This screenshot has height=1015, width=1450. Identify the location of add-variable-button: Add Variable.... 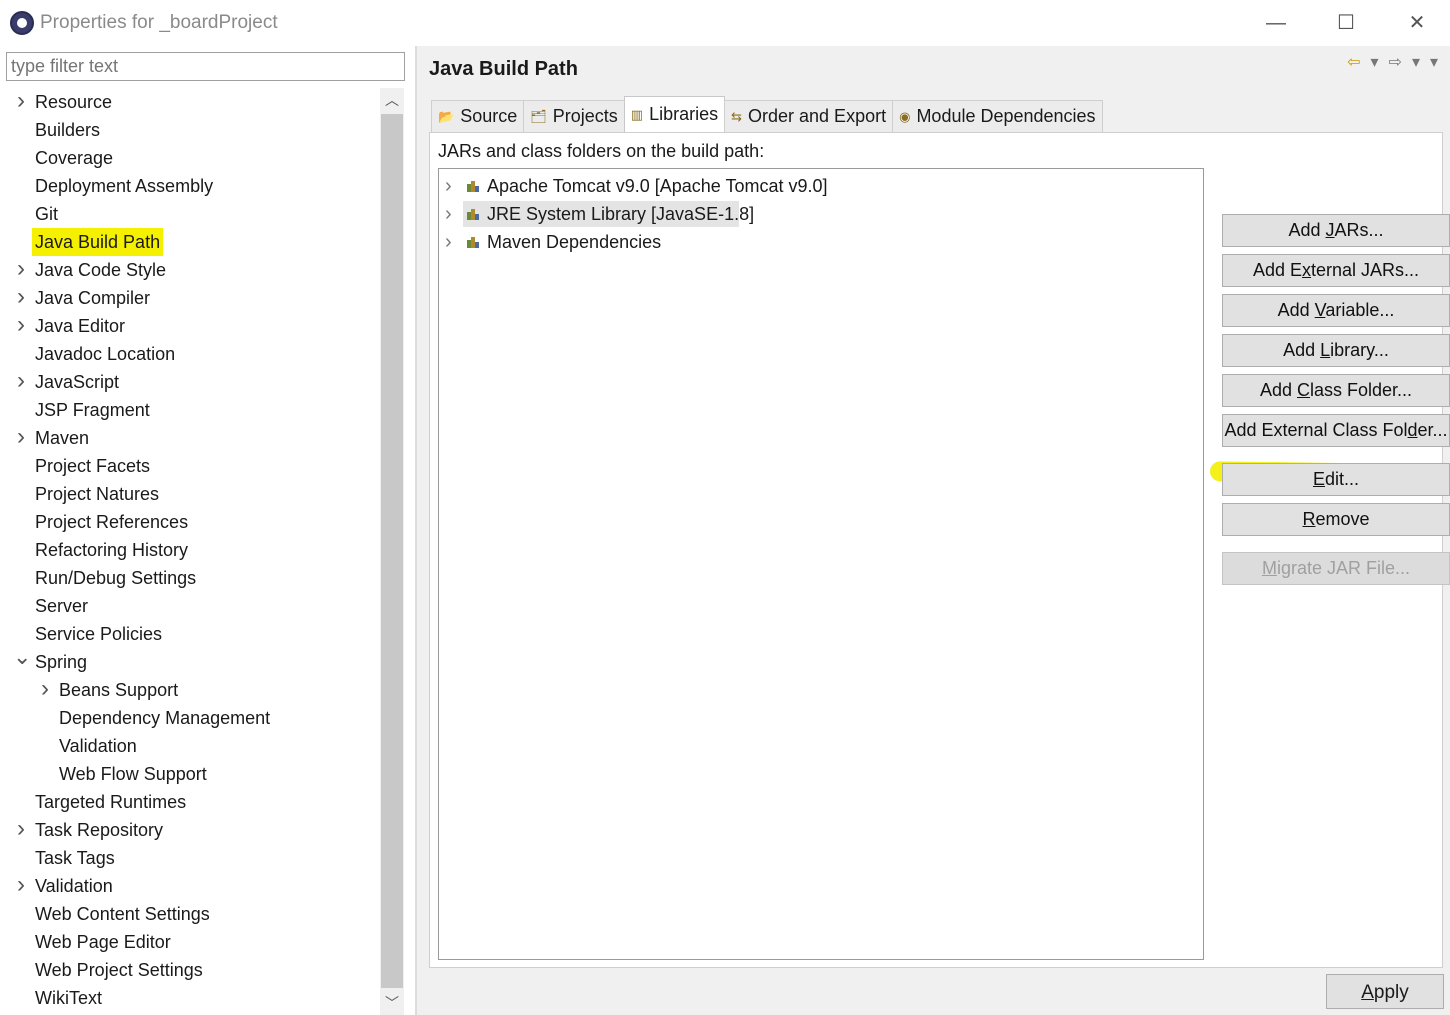
(1336, 310).